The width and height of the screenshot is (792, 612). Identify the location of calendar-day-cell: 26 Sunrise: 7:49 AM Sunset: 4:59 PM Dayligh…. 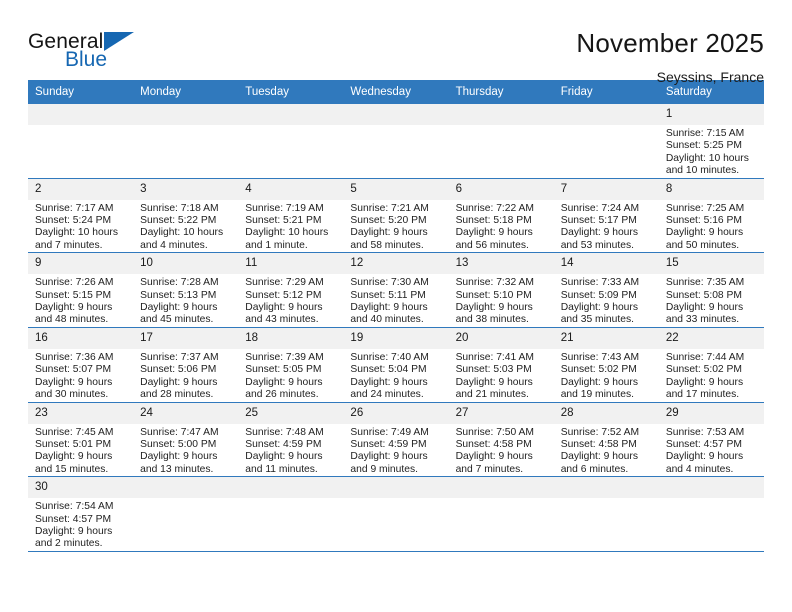
(396, 440).